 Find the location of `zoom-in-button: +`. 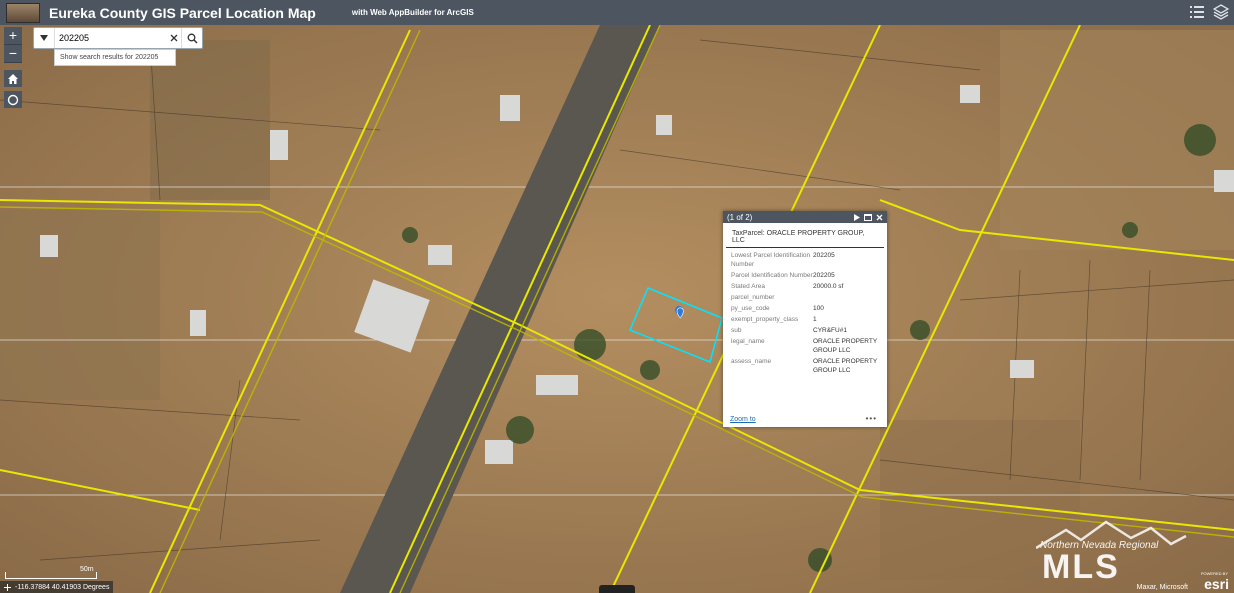

zoom-in-button: + is located at coordinates (13, 36).